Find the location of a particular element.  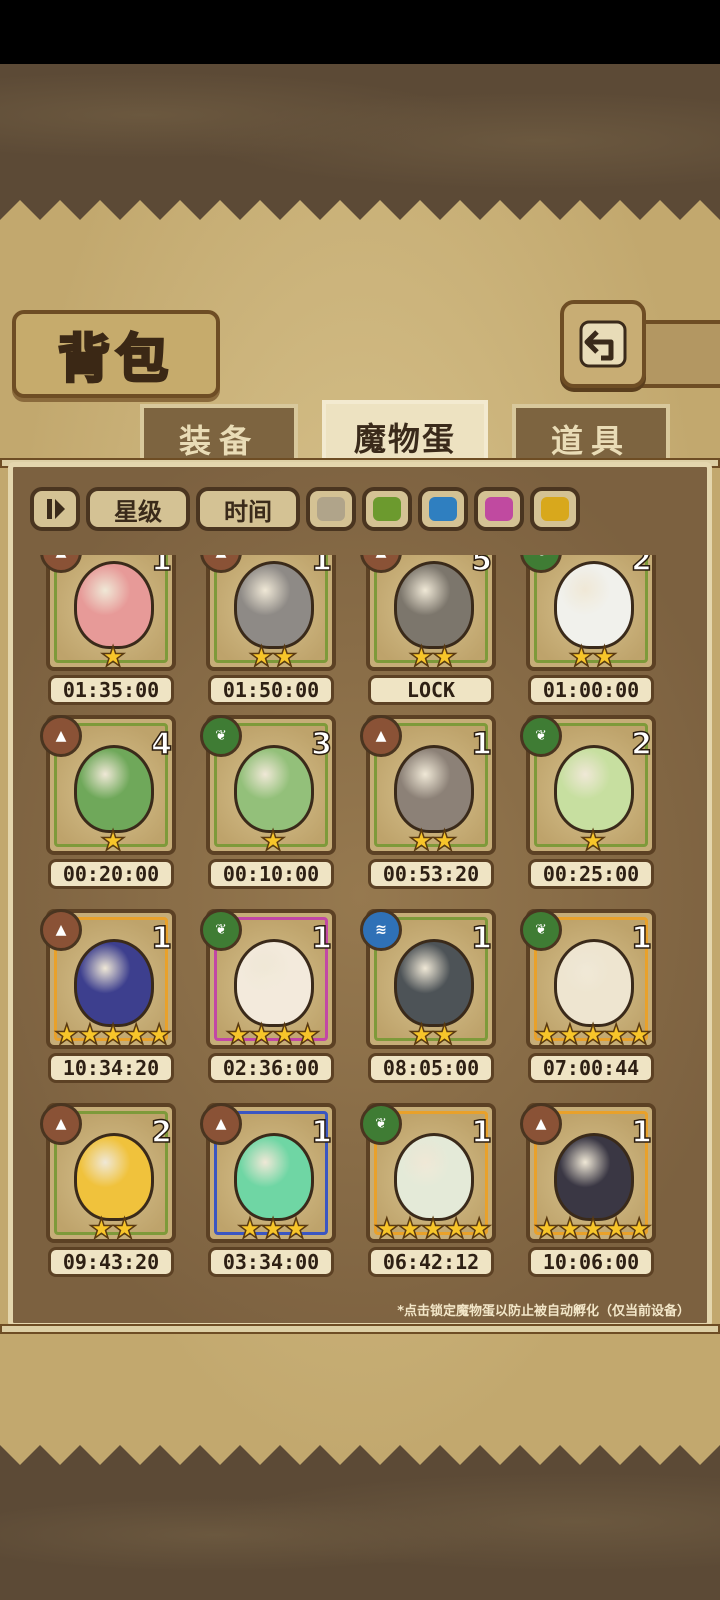

egg-card: ▲1★01:35:00 is located at coordinates (103, 630).